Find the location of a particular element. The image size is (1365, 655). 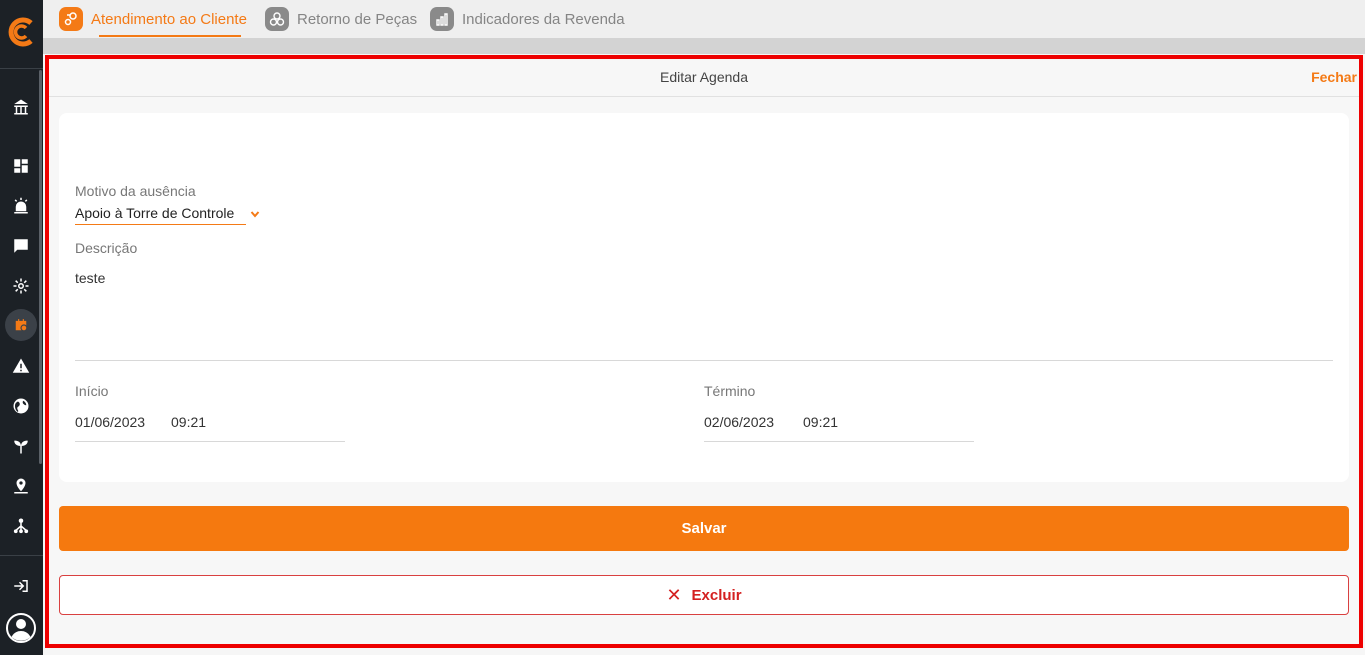

tab-indicadores-revenda: Indicadores da Revenda is located at coordinates (527, 19).